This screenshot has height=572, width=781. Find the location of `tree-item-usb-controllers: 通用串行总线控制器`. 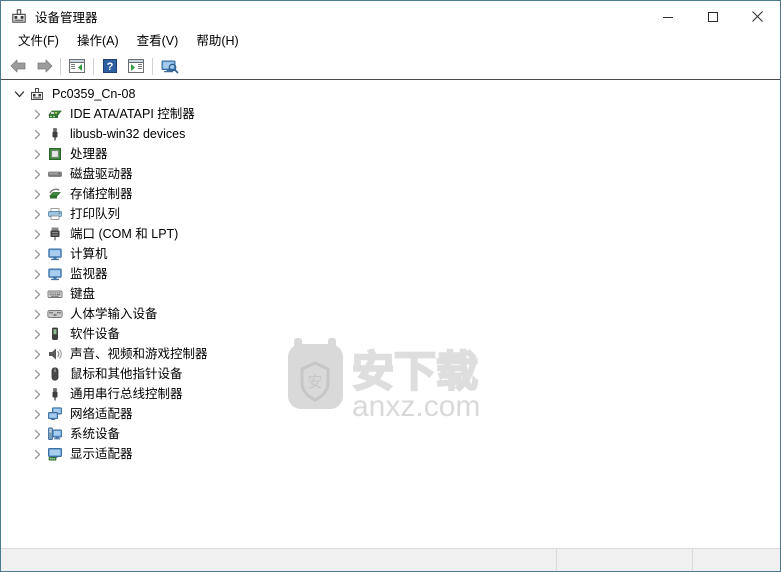

tree-item-usb-controllers: 通用串行总线控制器 is located at coordinates (390, 394).